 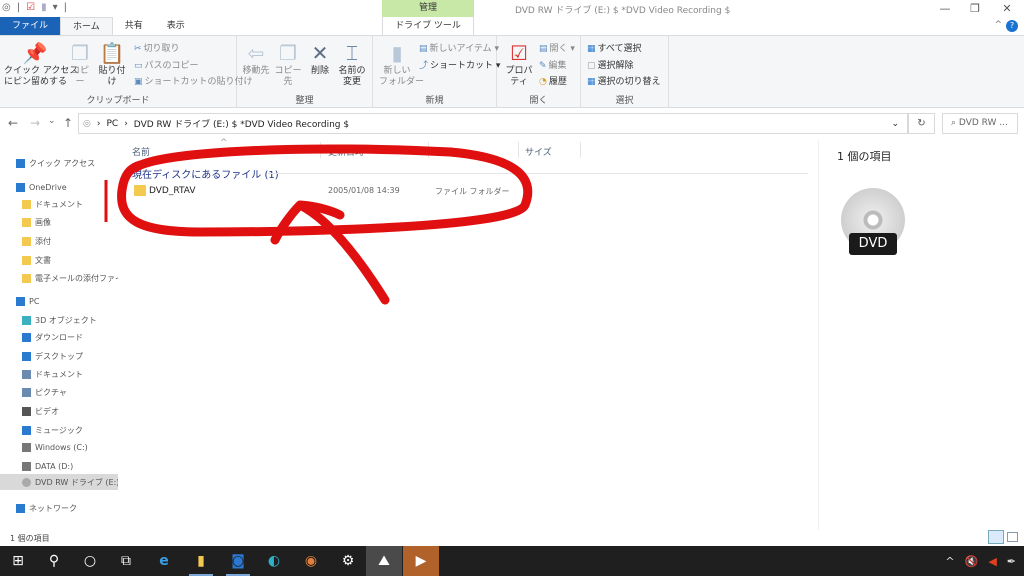 I want to click on sidebar-item: 電子メールの添付ファイル, so click(x=59, y=278).